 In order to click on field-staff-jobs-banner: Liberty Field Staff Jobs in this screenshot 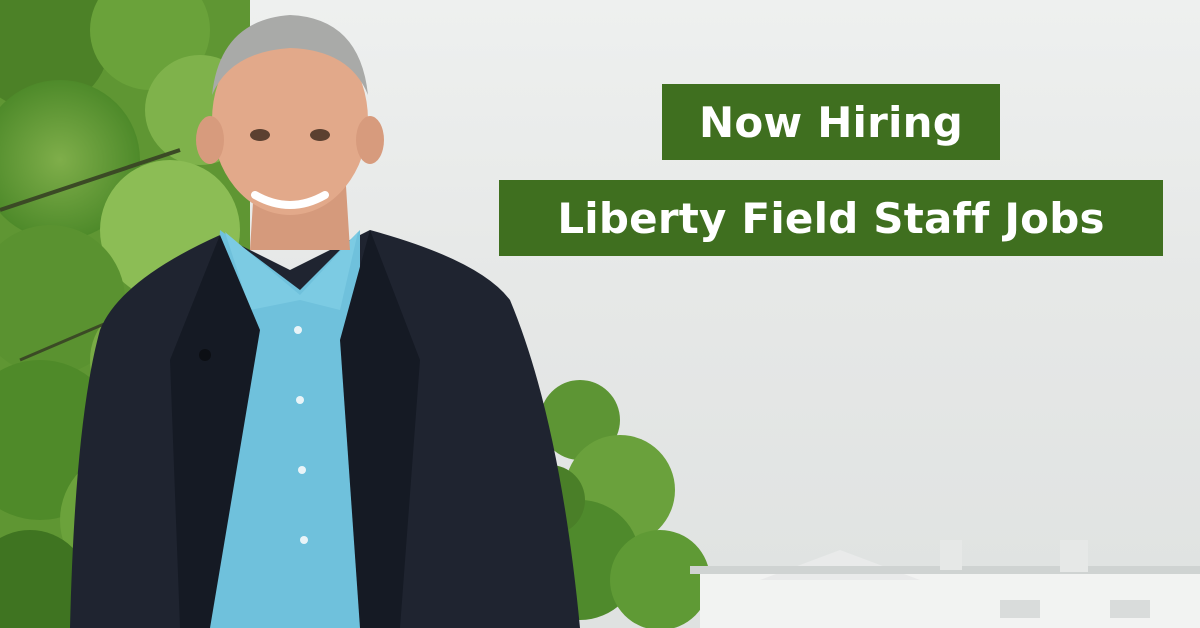, I will do `click(831, 218)`.